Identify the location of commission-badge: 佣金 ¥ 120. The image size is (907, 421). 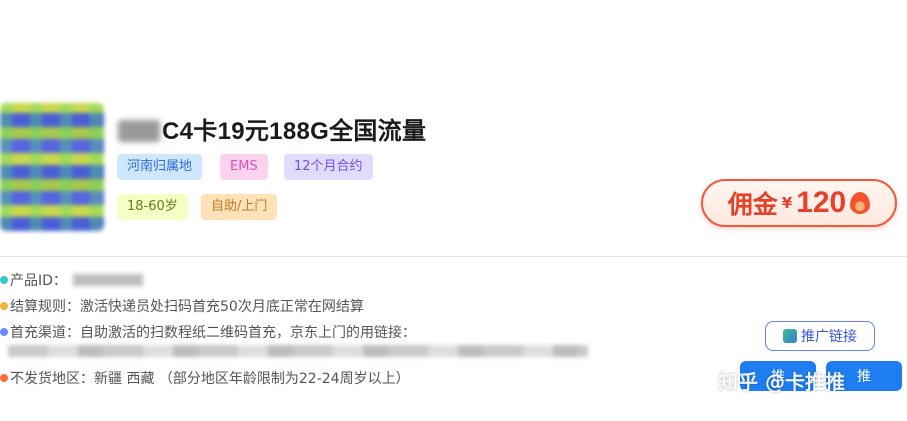
(799, 203).